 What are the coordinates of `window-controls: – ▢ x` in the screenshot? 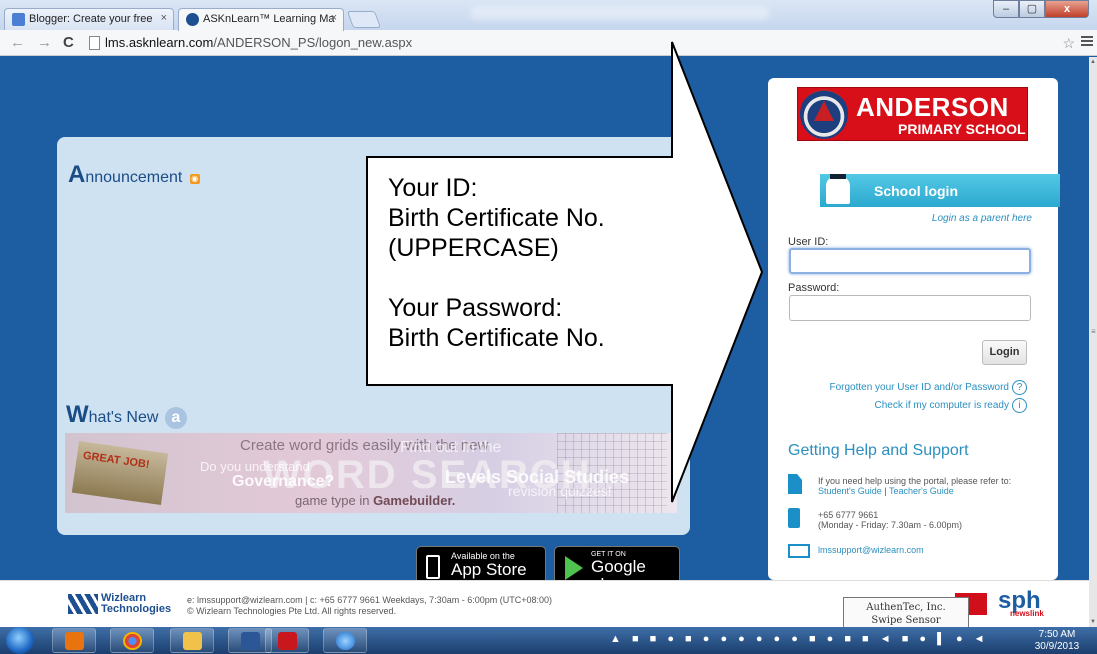 It's located at (1041, 9).